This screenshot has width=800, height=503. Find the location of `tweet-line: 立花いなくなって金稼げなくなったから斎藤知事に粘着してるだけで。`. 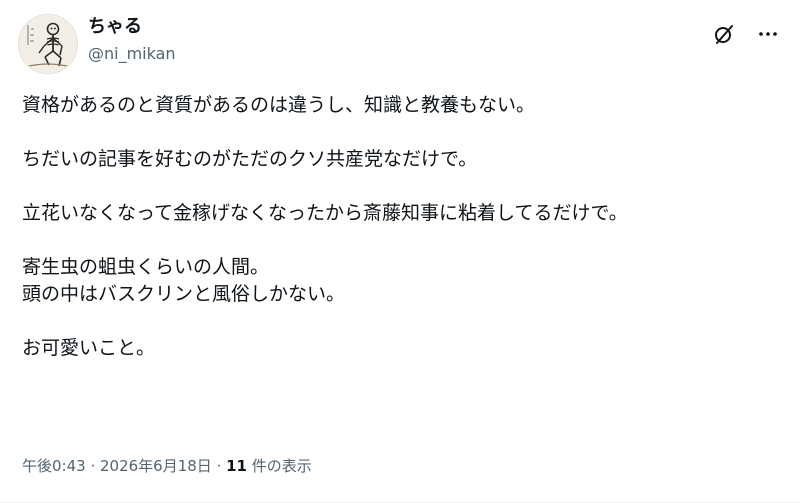

tweet-line: 立花いなくなって金稼げなくなったから斎藤知事に粘着してるだけで。 is located at coordinates (325, 213).